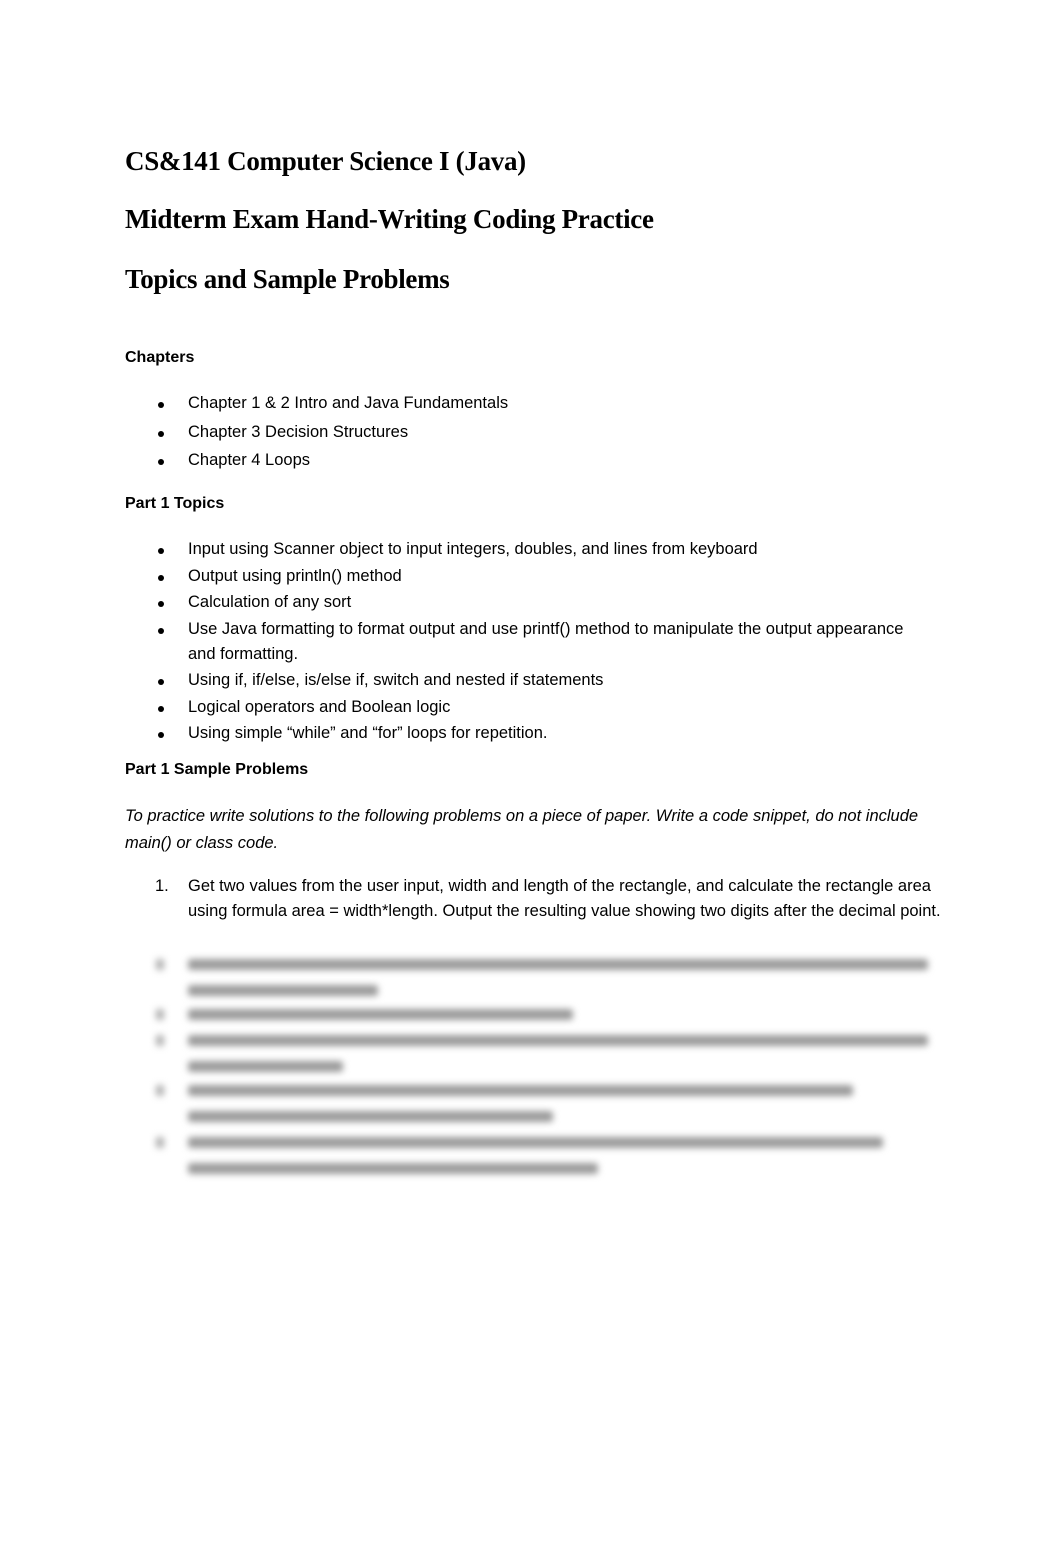 The height and width of the screenshot is (1556, 1062). I want to click on chapters-heading: Chapters, so click(160, 357).